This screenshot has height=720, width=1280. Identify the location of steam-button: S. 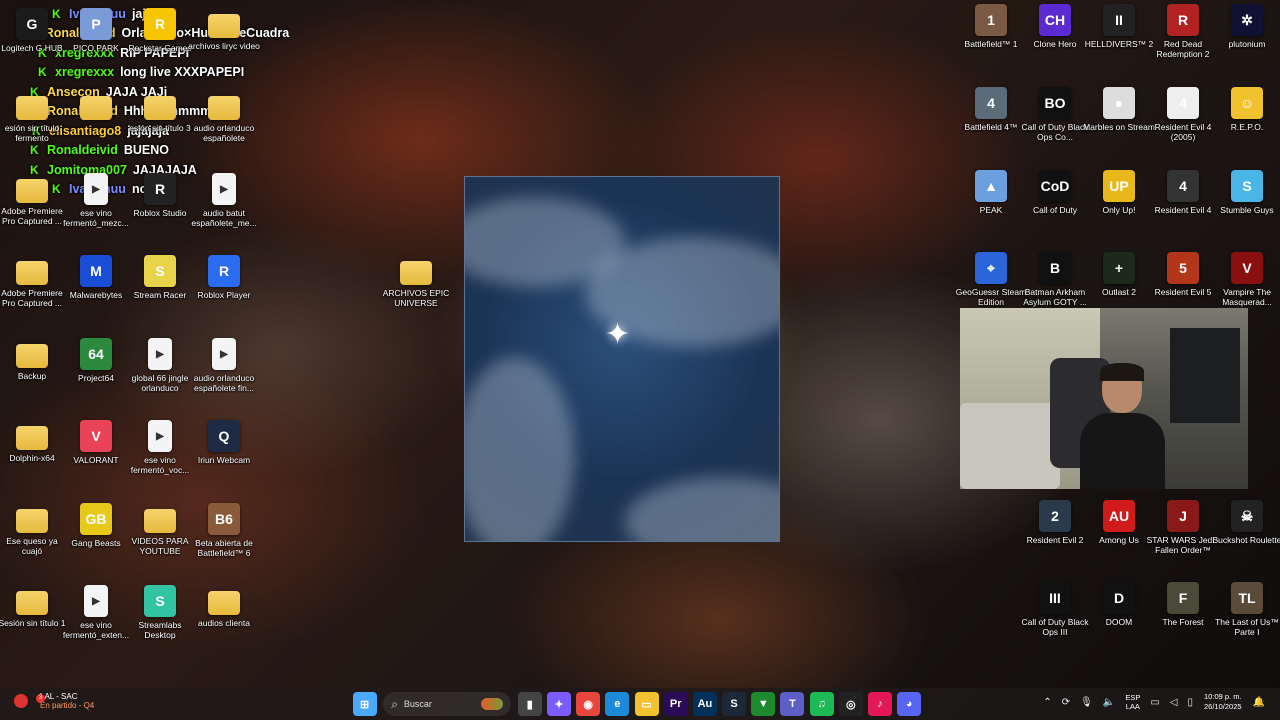
(734, 704).